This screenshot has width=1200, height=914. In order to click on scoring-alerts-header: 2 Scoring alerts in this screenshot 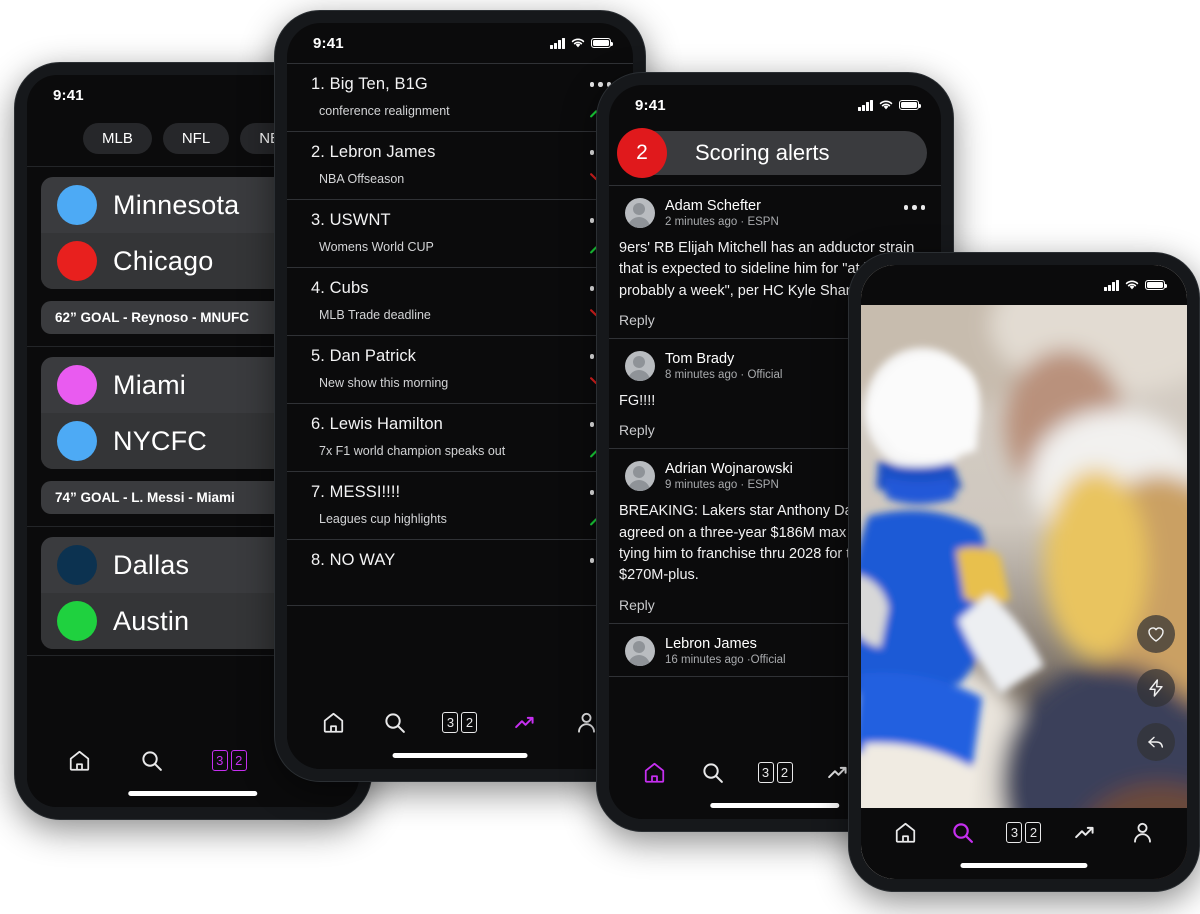, I will do `click(775, 155)`.